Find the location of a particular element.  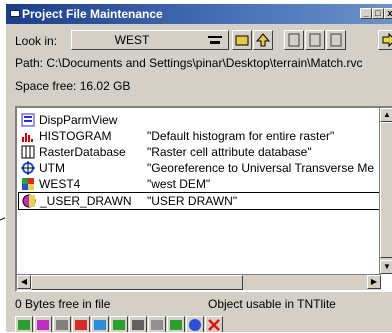

georeference-icon is located at coordinates (28, 168).